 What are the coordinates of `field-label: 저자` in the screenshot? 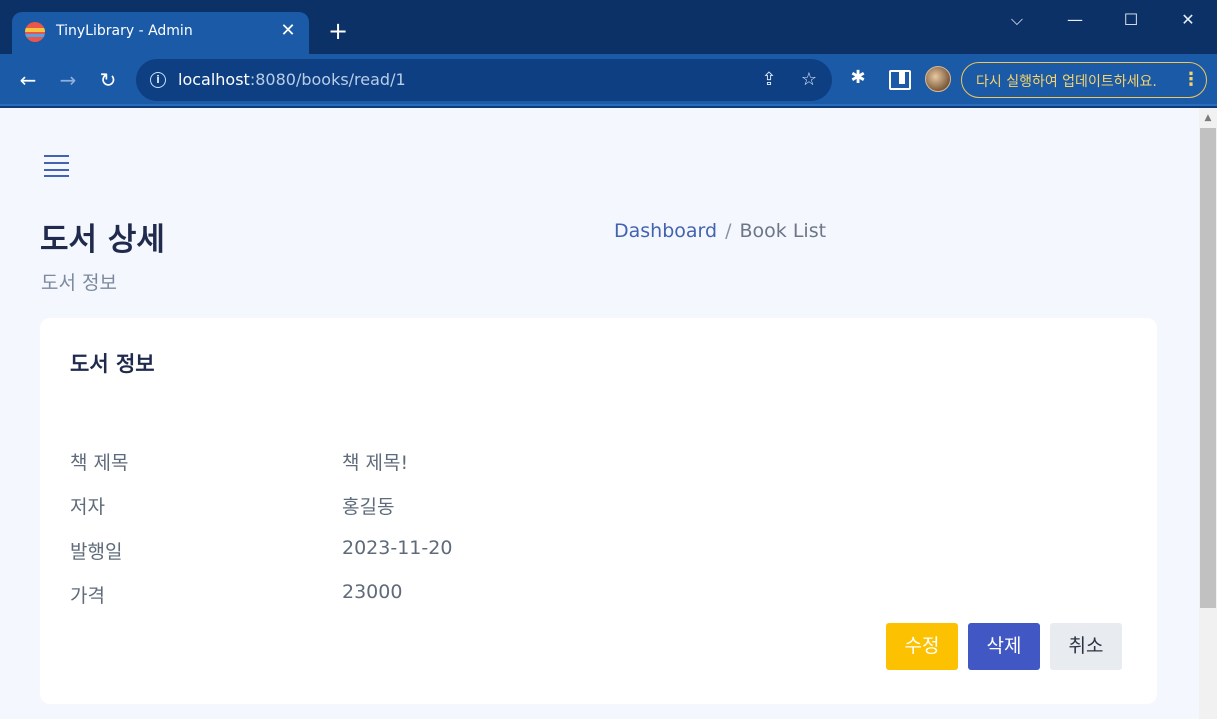 It's located at (87, 507).